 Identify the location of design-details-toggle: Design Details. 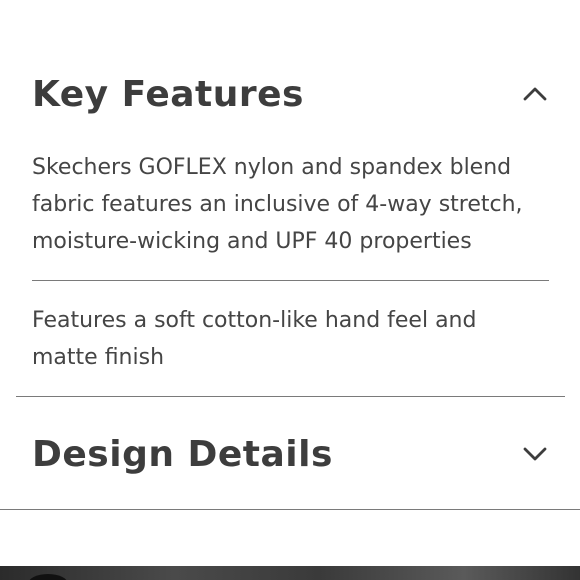
(290, 454).